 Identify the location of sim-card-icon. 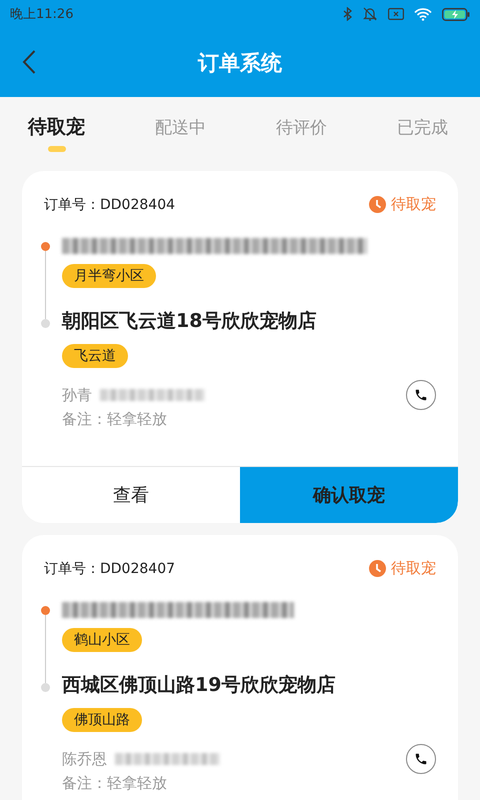
(396, 14).